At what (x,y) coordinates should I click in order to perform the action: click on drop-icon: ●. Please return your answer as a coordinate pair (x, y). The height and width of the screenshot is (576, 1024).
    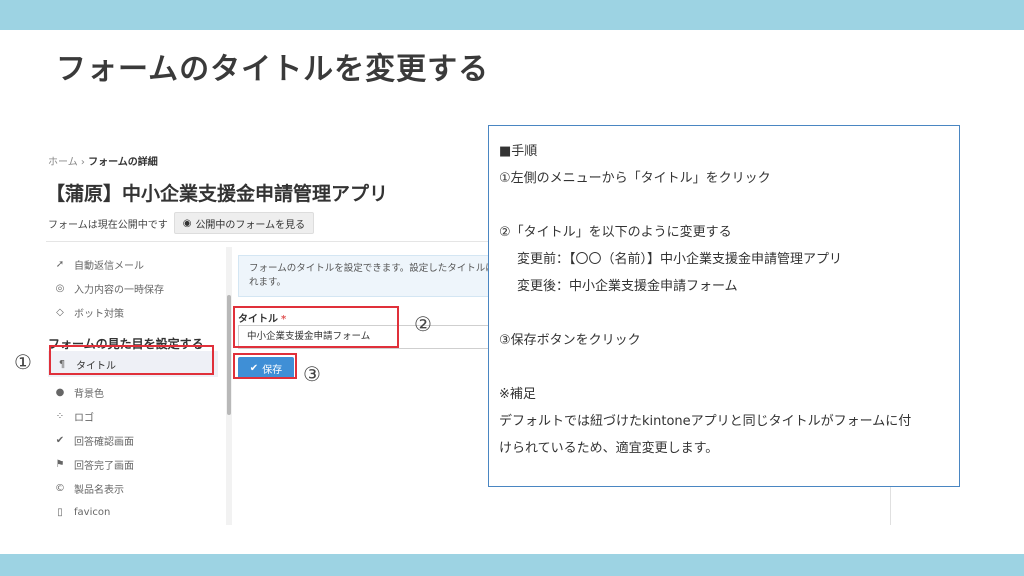
    Looking at the image, I should click on (60, 392).